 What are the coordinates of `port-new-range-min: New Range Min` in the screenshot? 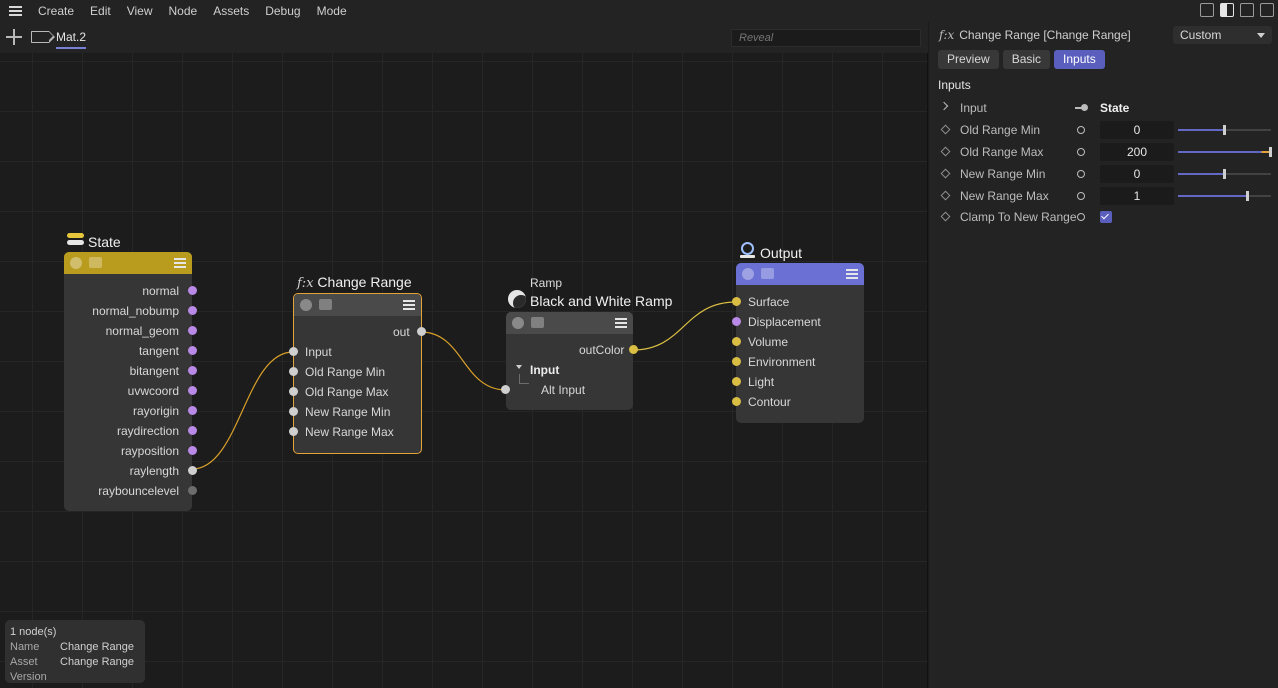 It's located at (348, 412).